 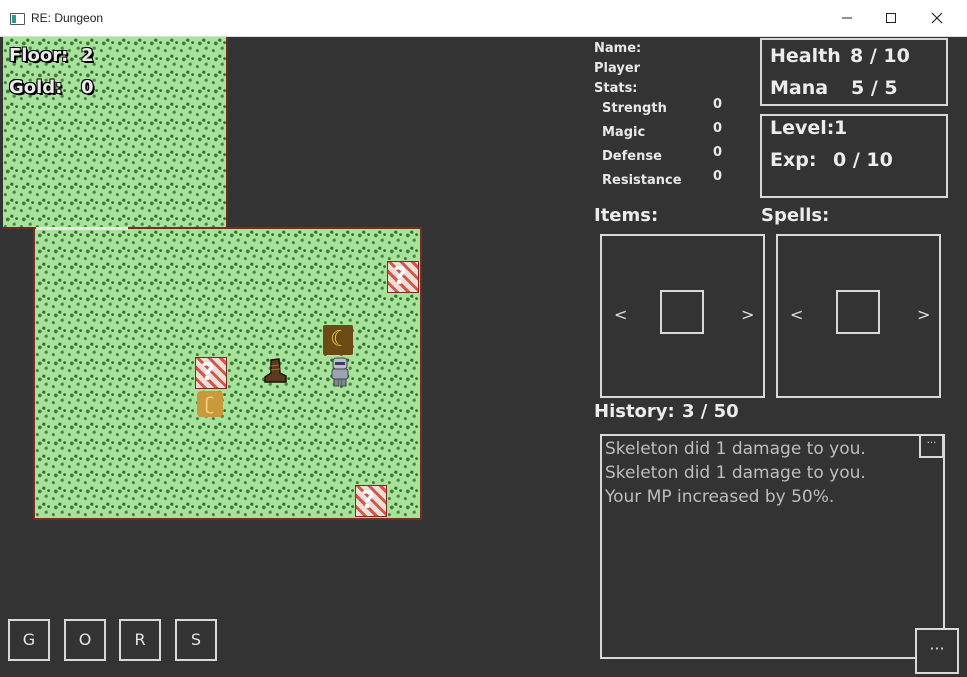 I want to click on items-next-button: >, so click(x=747, y=314).